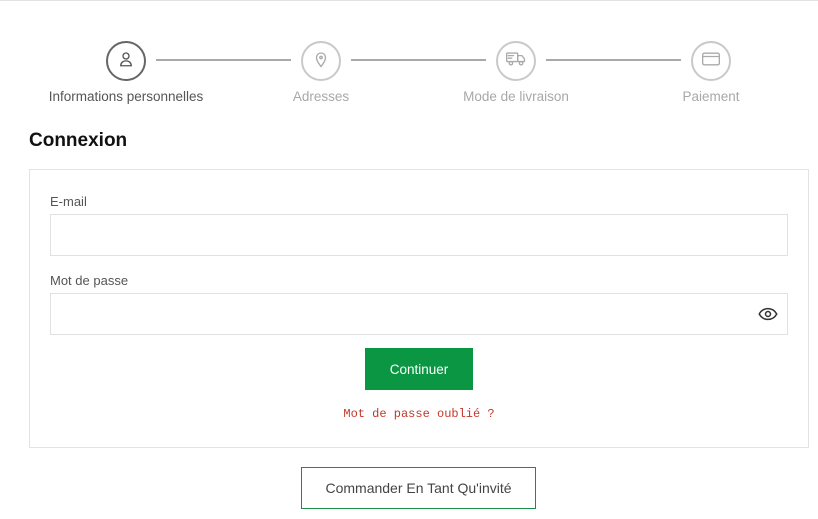 Image resolution: width=818 pixels, height=519 pixels. Describe the element at coordinates (68, 201) in the screenshot. I see `email-label: E-mail` at that location.